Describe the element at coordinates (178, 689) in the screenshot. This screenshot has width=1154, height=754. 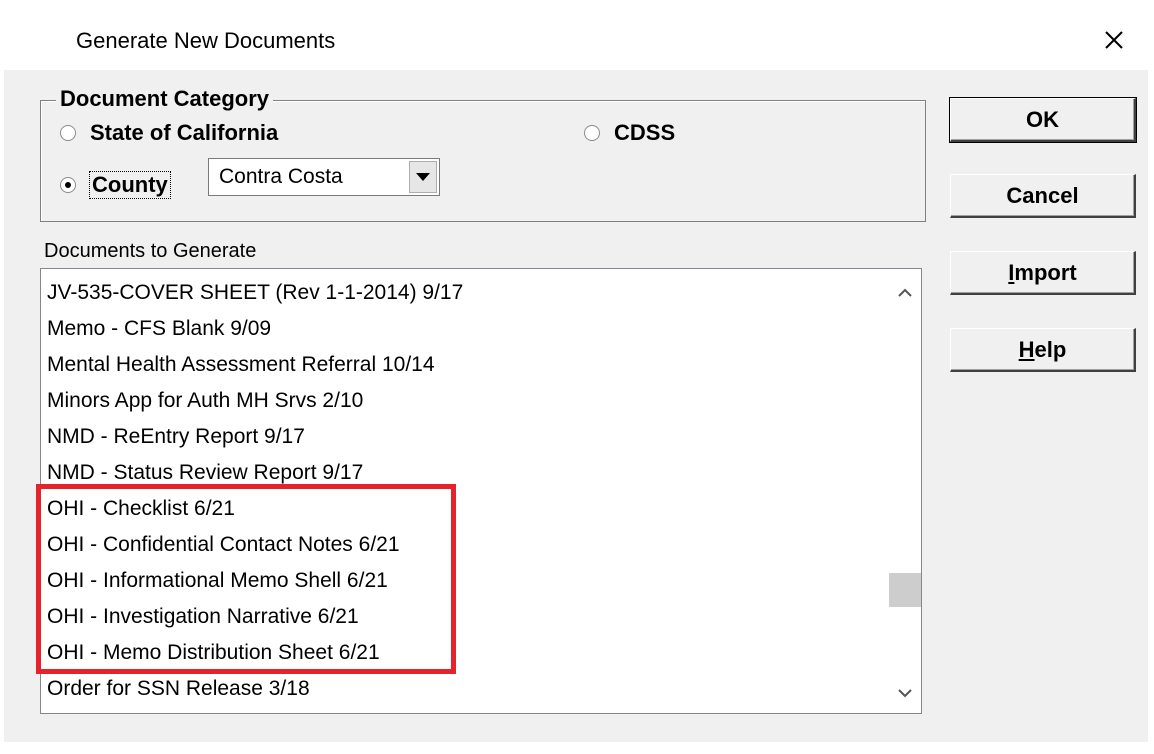
I see `list-item: Order for SSN Release 3/18` at that location.